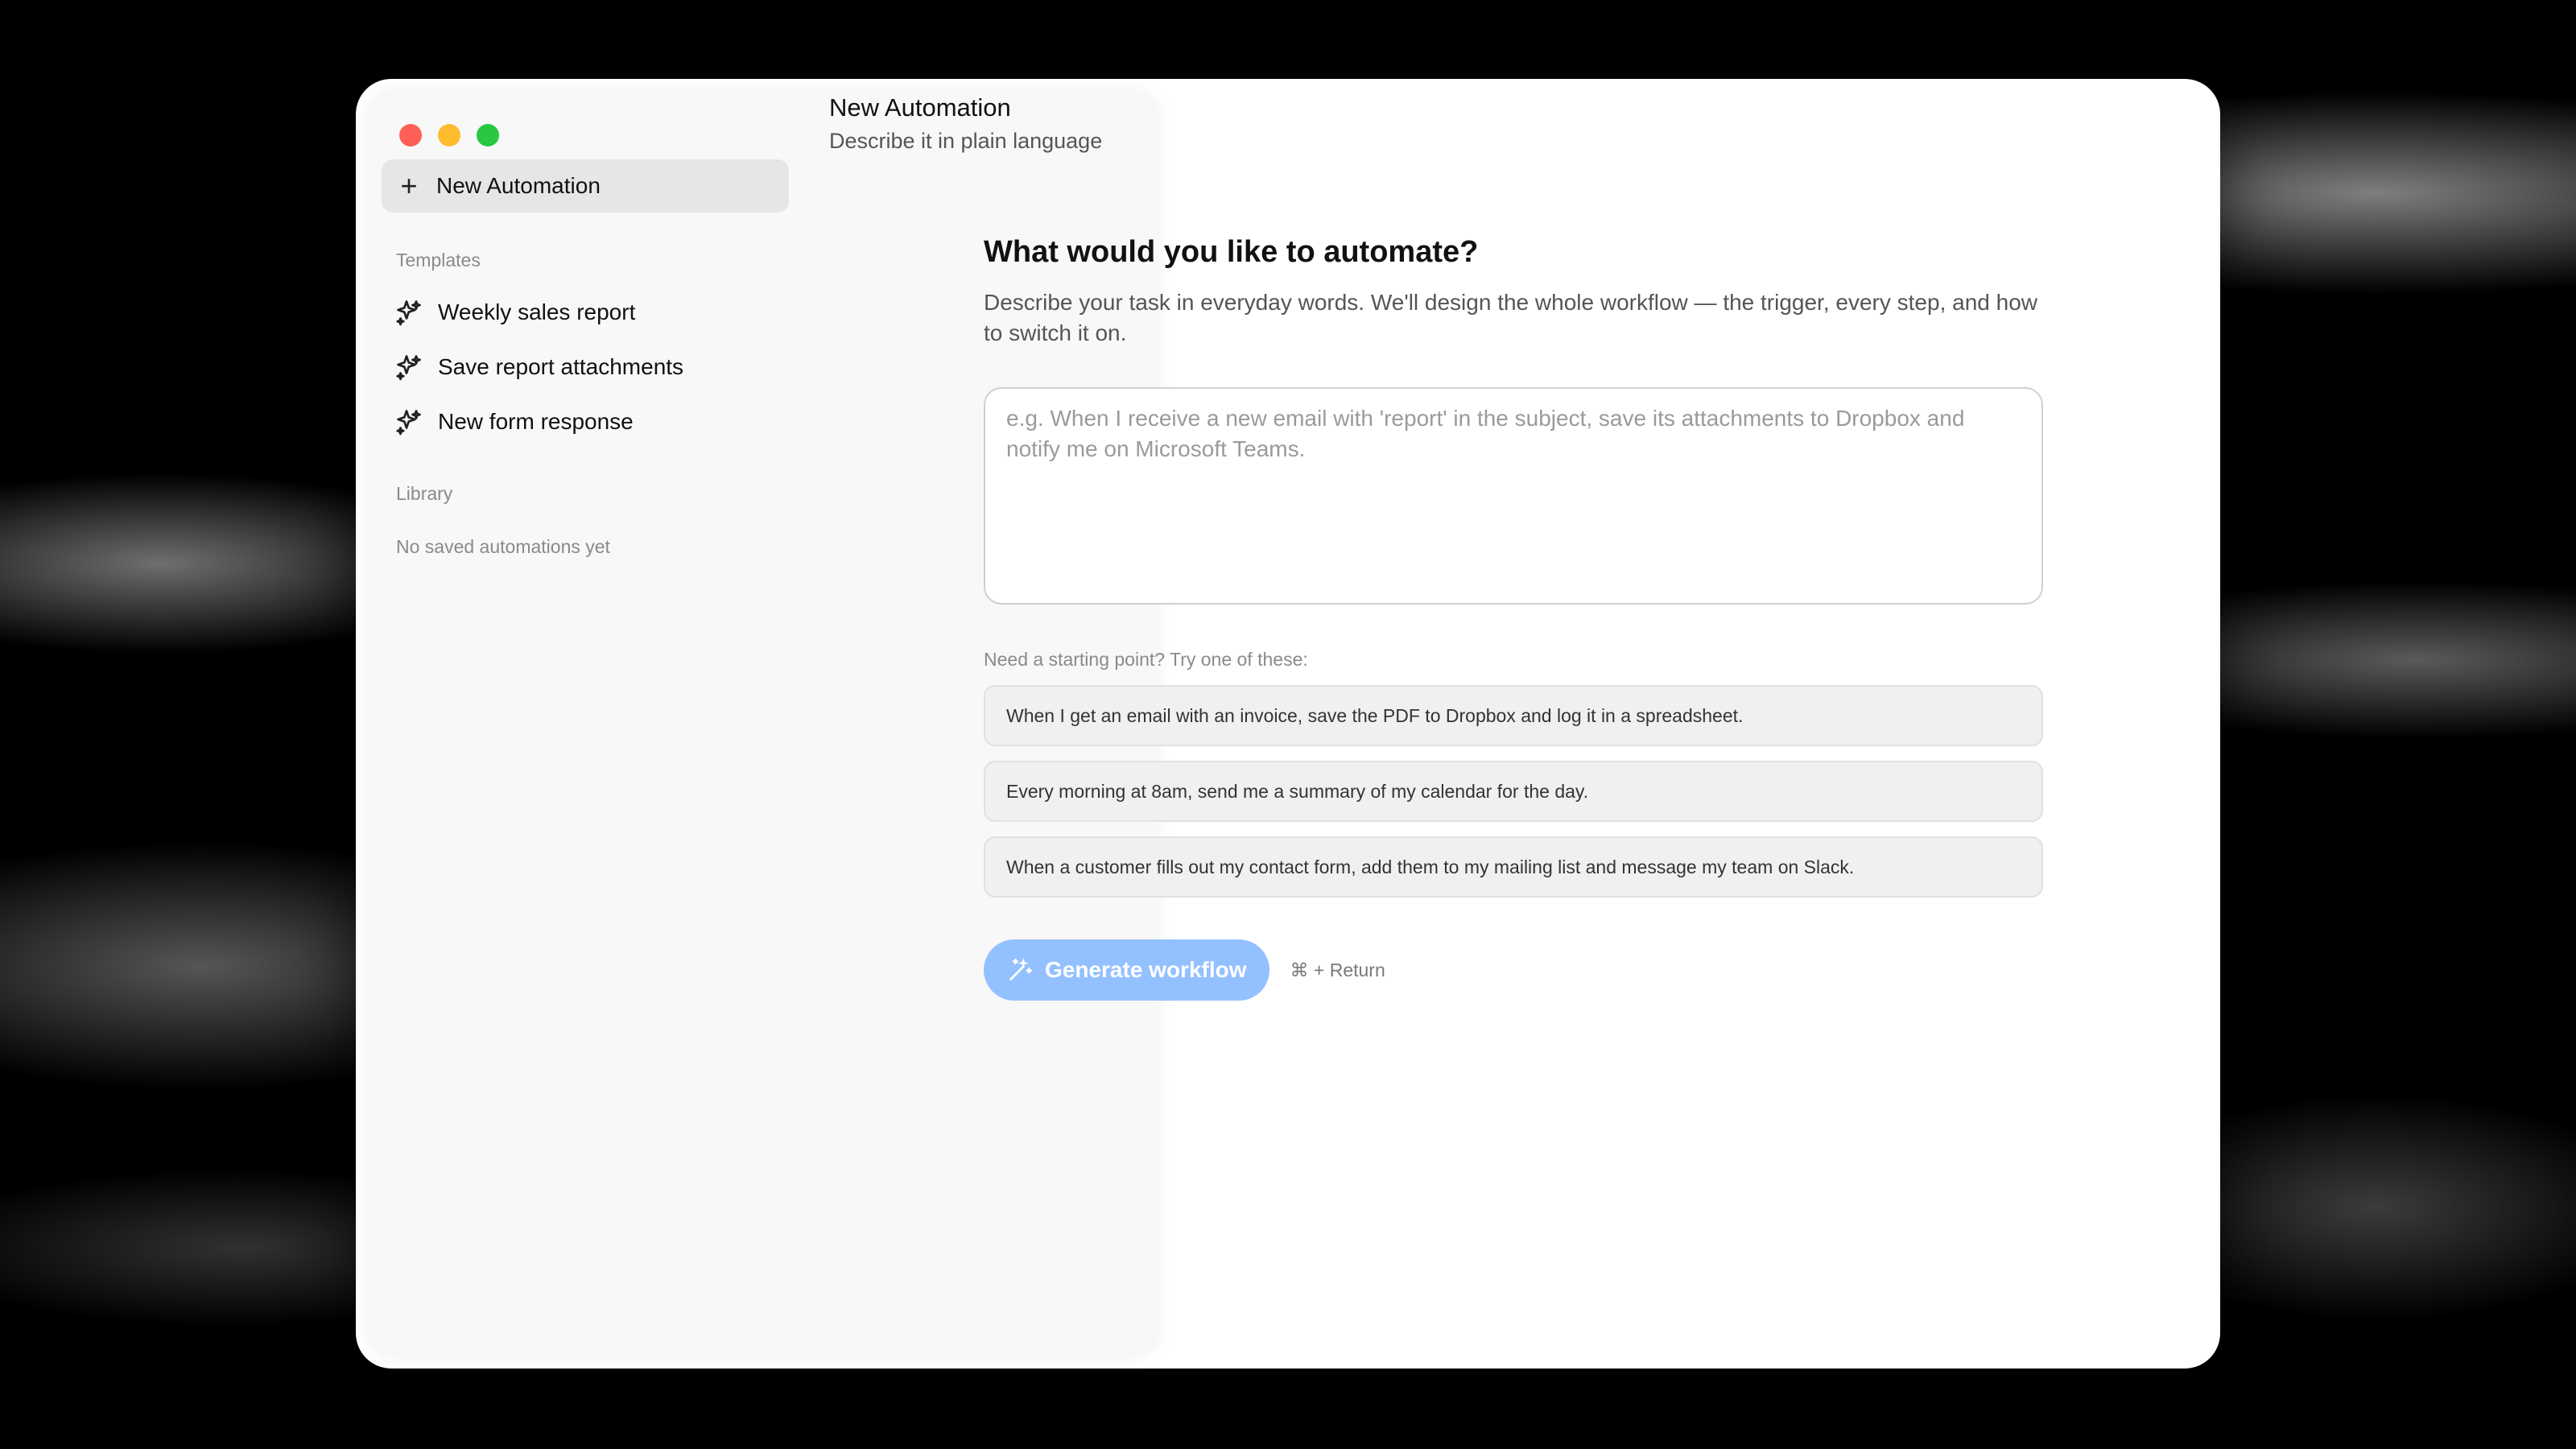  What do you see at coordinates (1020, 968) in the screenshot?
I see `magic-wand-icon` at bounding box center [1020, 968].